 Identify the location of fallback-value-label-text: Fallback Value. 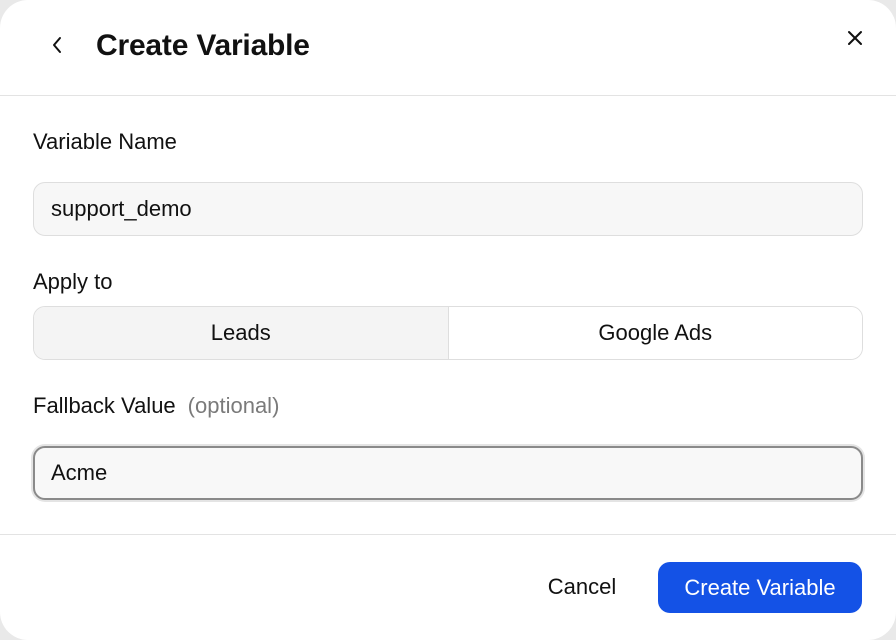
(104, 405).